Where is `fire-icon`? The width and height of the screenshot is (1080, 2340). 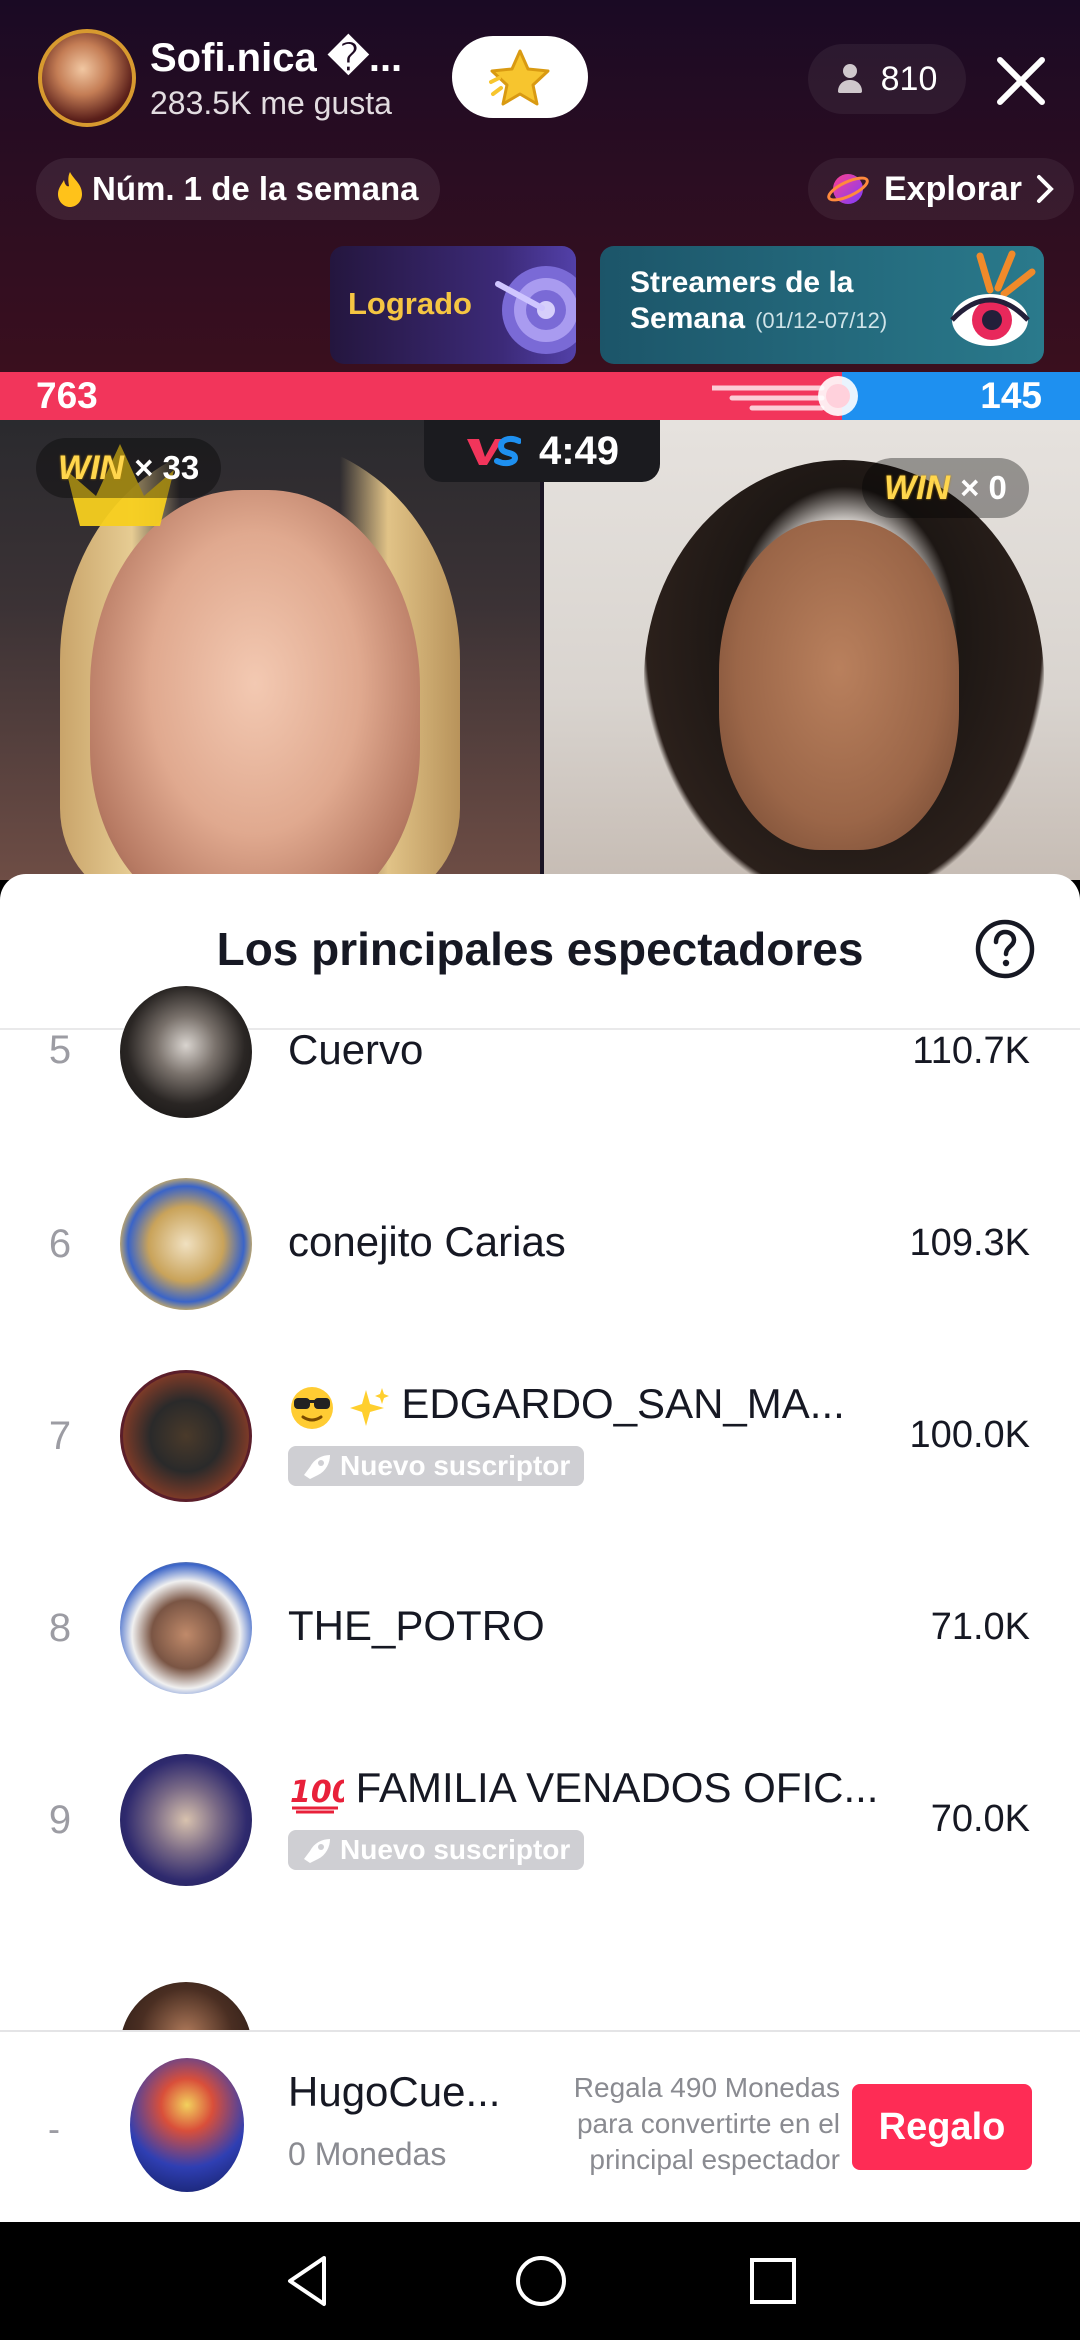
fire-icon is located at coordinates (70, 189).